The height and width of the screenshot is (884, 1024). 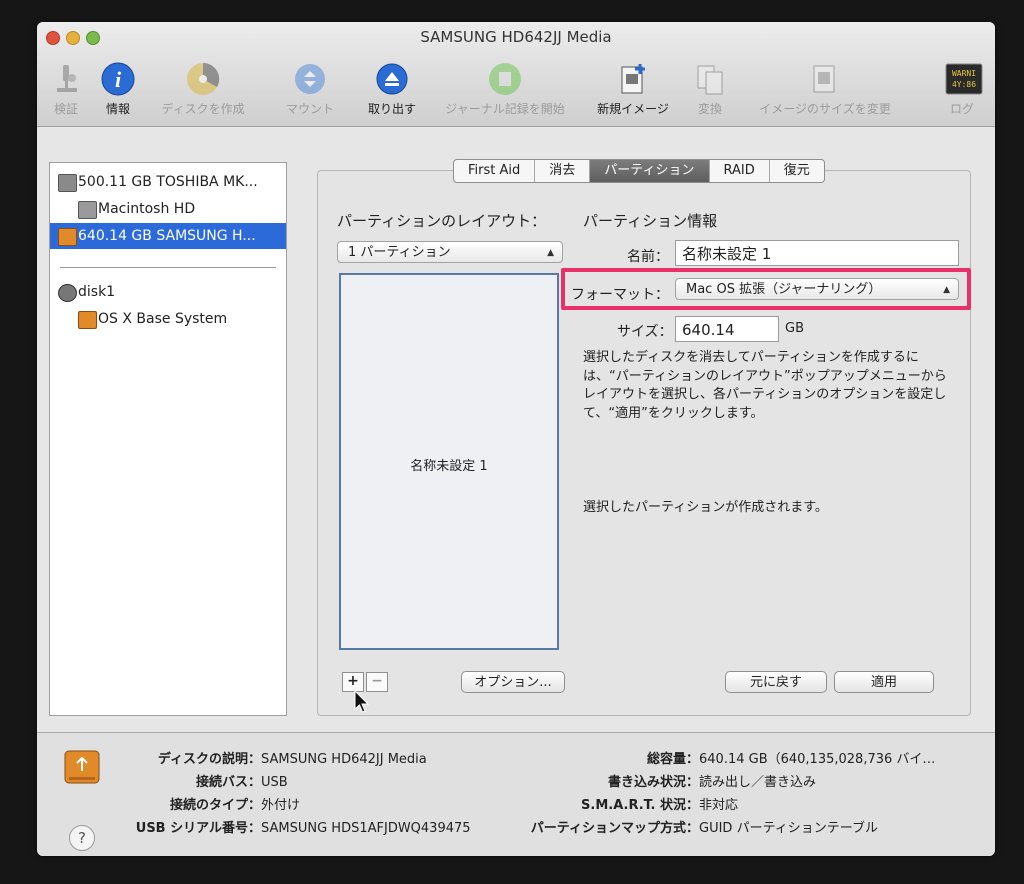 I want to click on remove-partition-button: −, so click(x=377, y=682).